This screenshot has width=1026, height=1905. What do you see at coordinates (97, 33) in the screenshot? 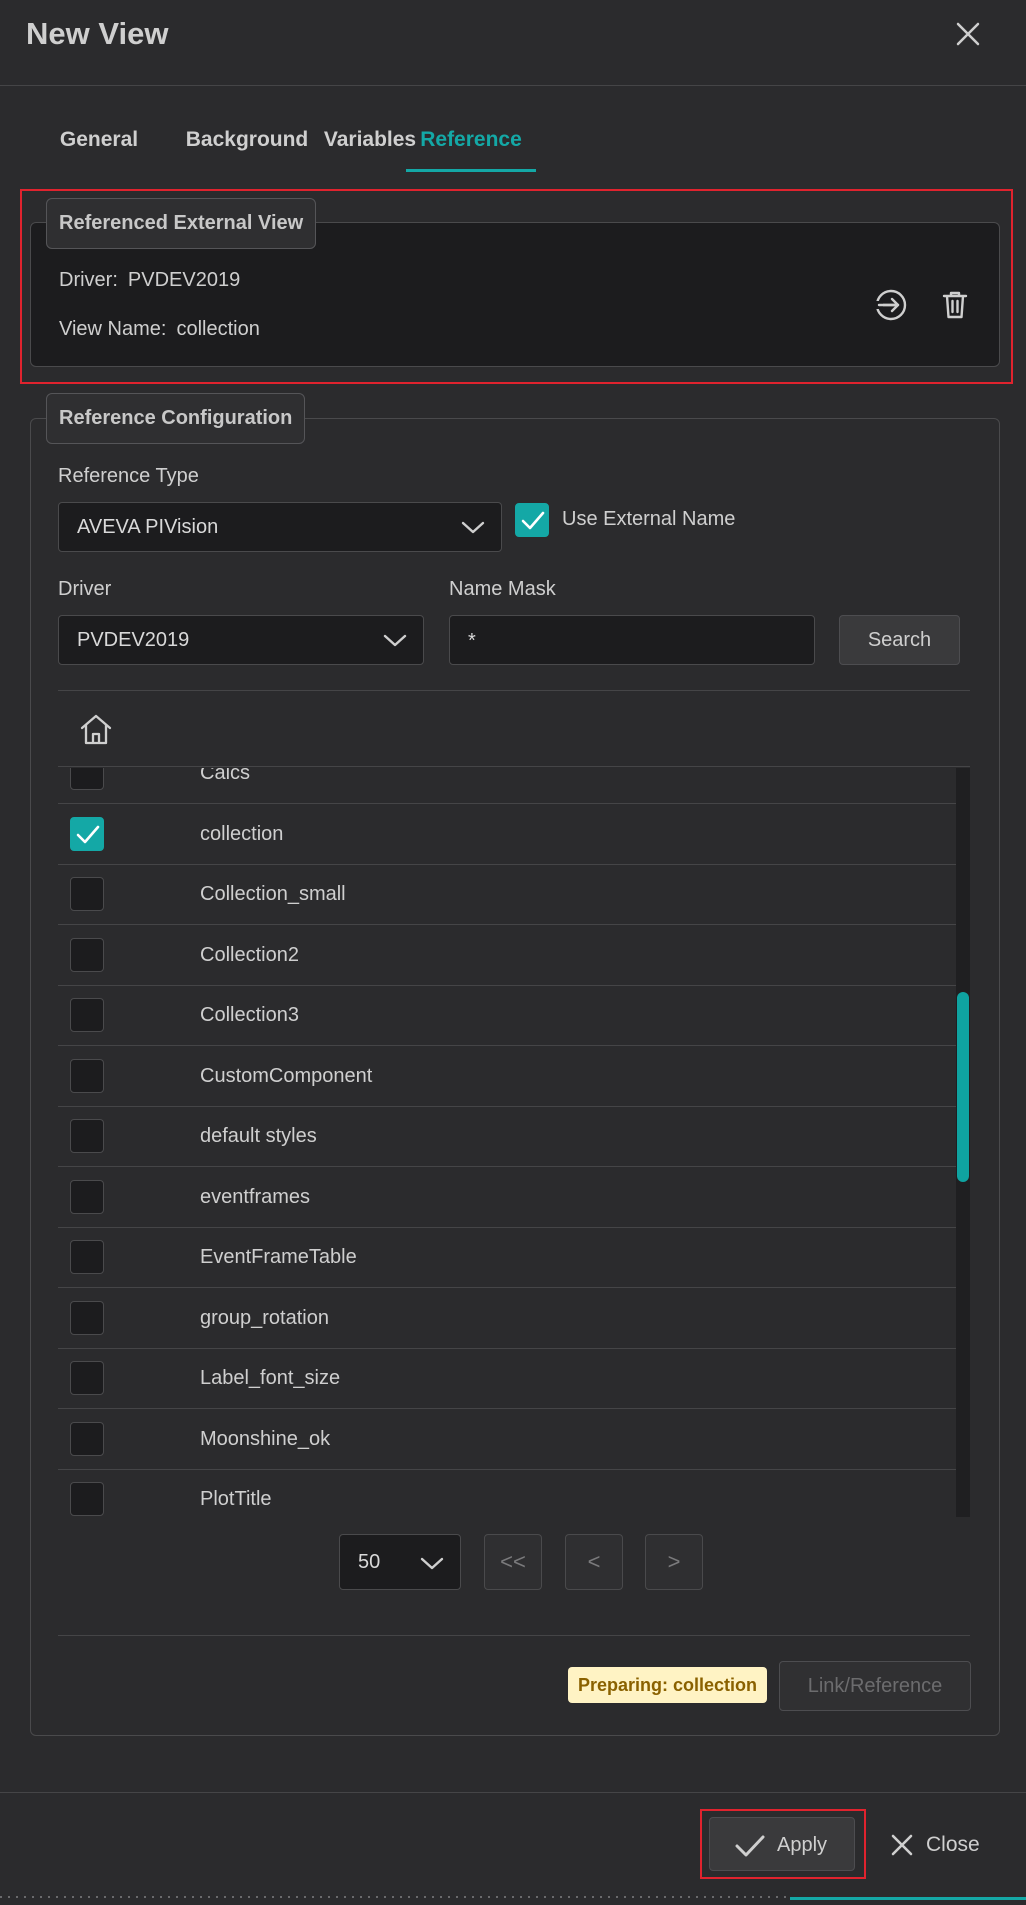
I see `dialog-title: New View` at bounding box center [97, 33].